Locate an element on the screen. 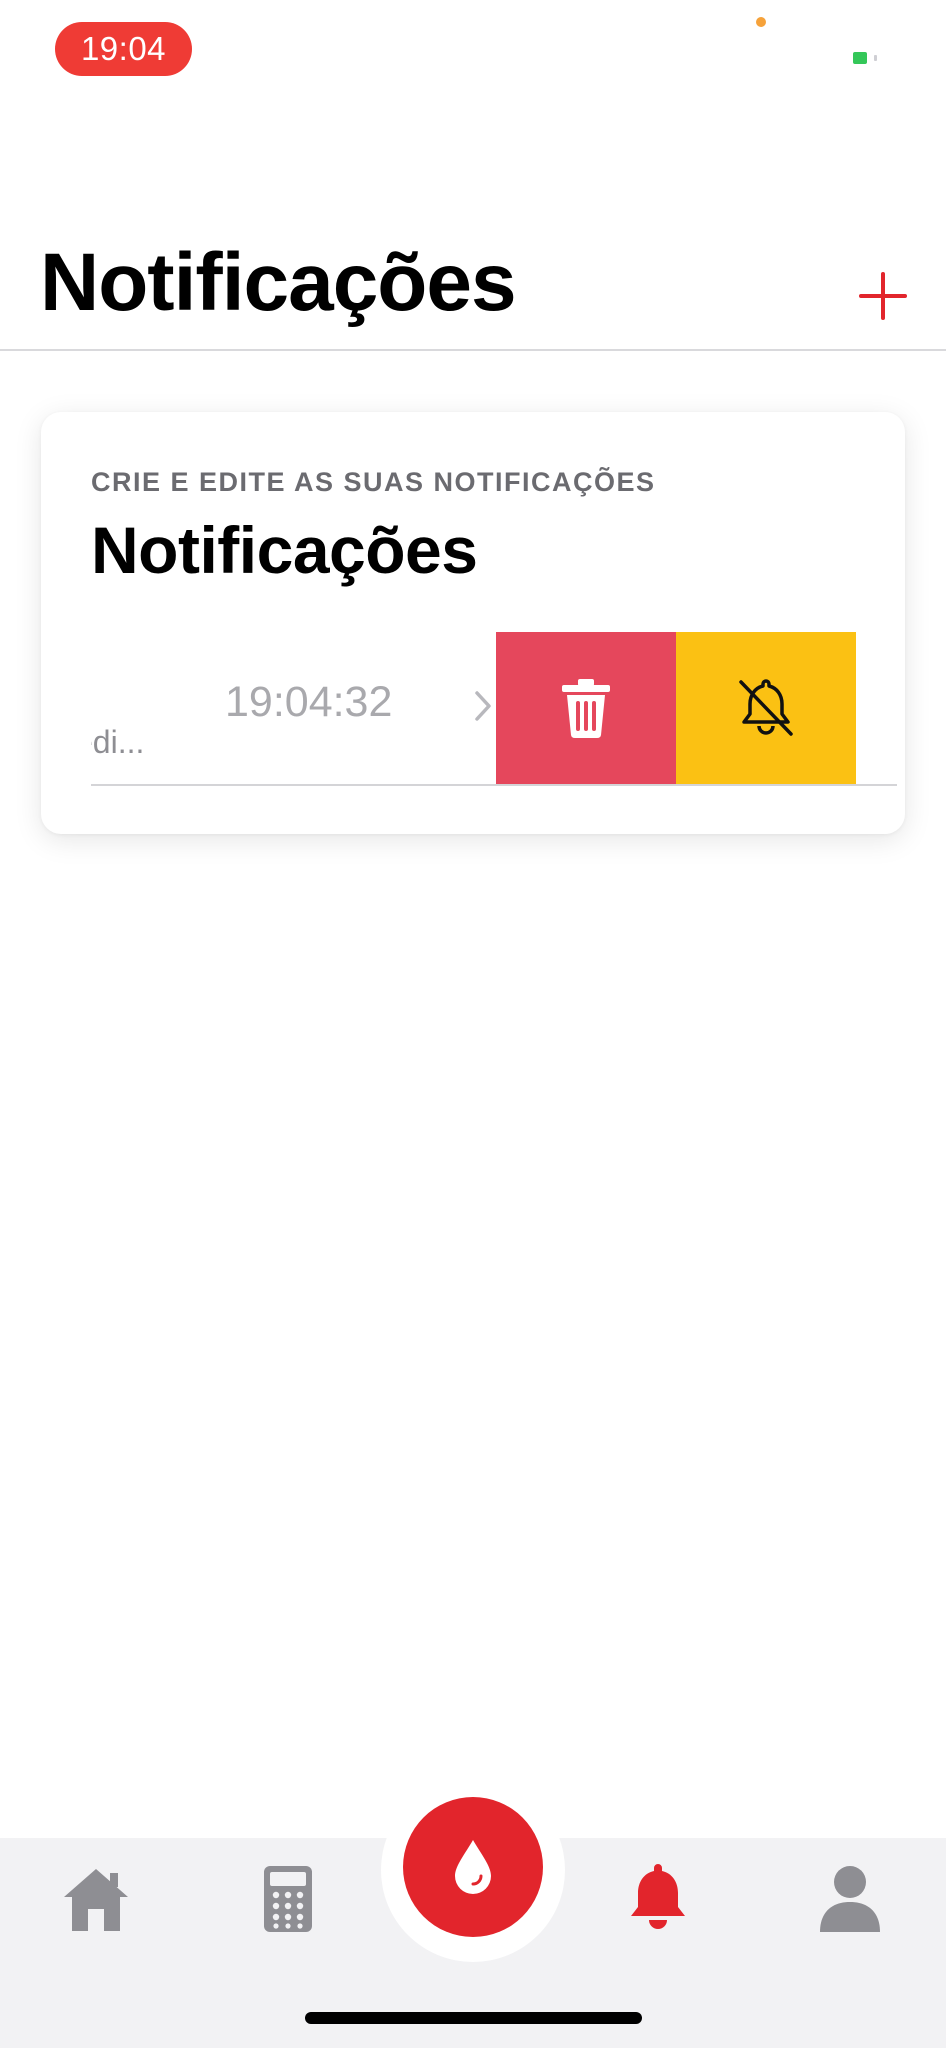 The image size is (946, 2048). tab-profile-person-icon is located at coordinates (850, 1899).